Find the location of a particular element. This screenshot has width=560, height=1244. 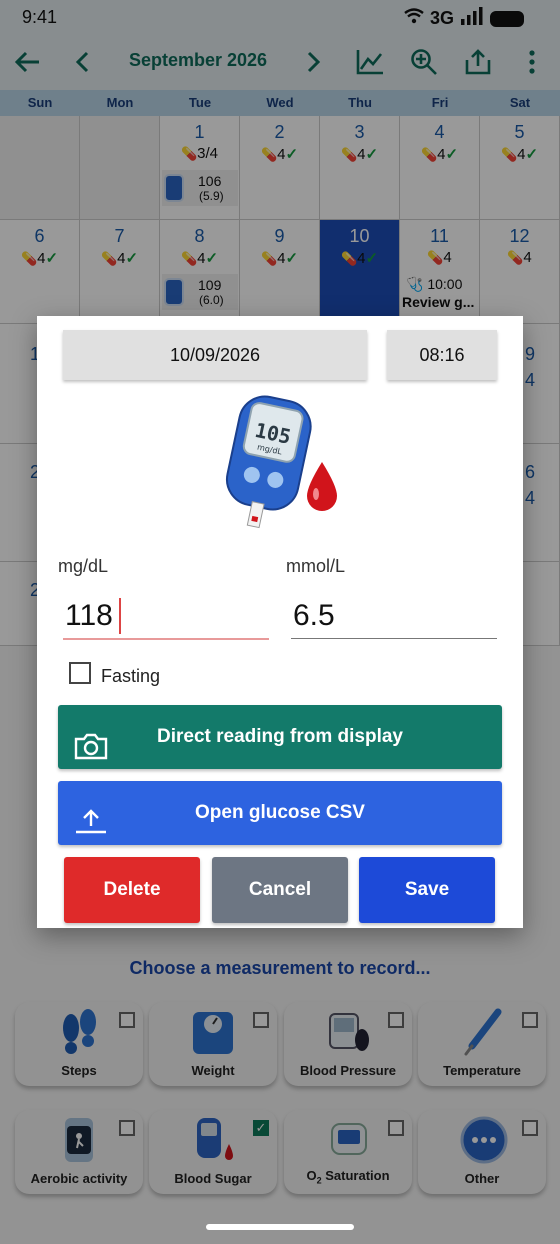

text-cursor is located at coordinates (120, 616).